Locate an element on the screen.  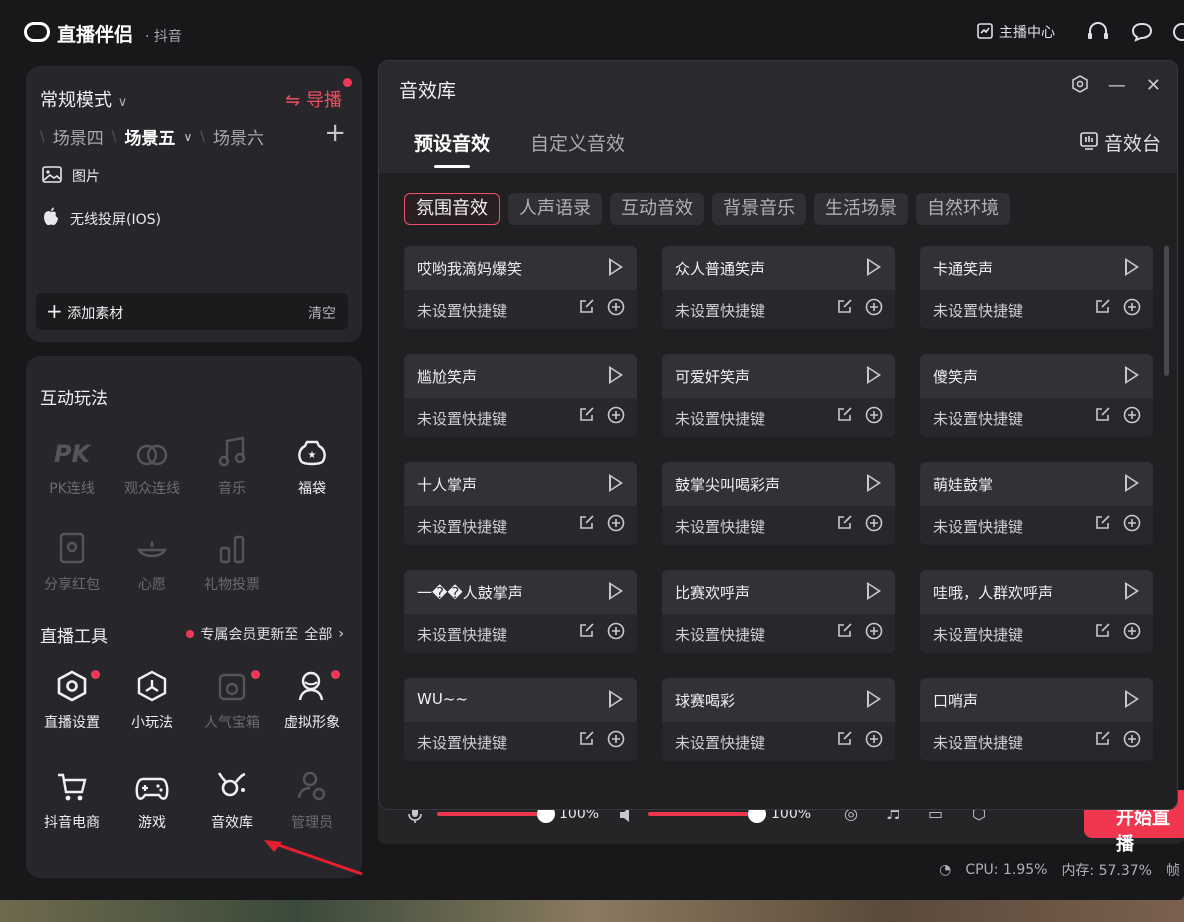
sound-card: 十人掌声 未设置快捷键 is located at coordinates (520, 503).